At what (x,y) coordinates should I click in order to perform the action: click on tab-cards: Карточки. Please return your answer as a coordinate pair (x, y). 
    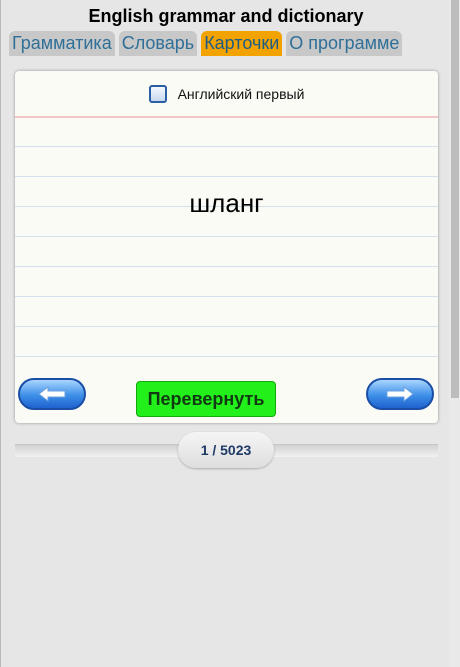
    Looking at the image, I should click on (242, 43).